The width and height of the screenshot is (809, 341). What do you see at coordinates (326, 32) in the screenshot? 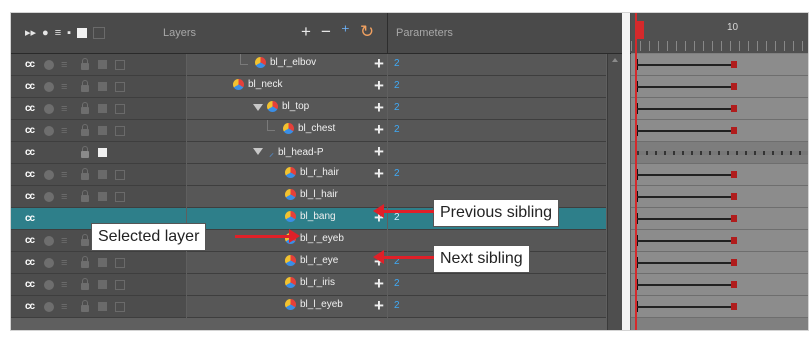
I see `remove-layer-icon: −` at bounding box center [326, 32].